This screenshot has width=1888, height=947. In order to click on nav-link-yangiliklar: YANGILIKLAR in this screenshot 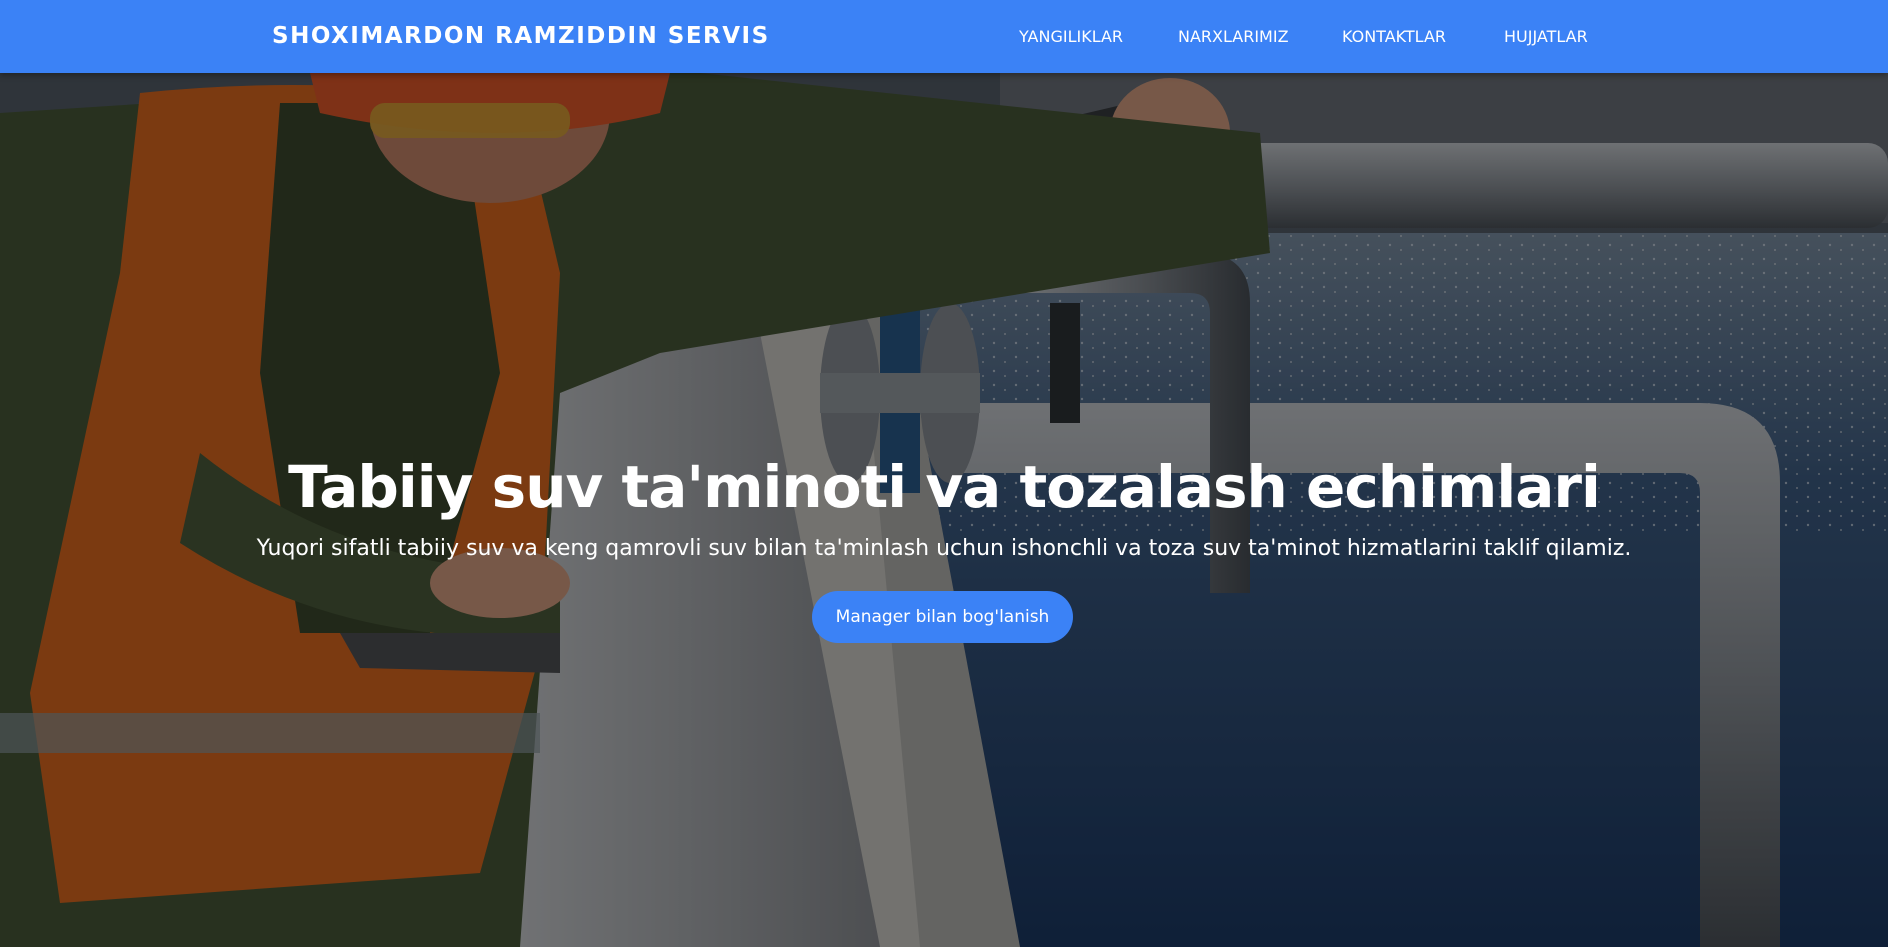, I will do `click(1071, 36)`.